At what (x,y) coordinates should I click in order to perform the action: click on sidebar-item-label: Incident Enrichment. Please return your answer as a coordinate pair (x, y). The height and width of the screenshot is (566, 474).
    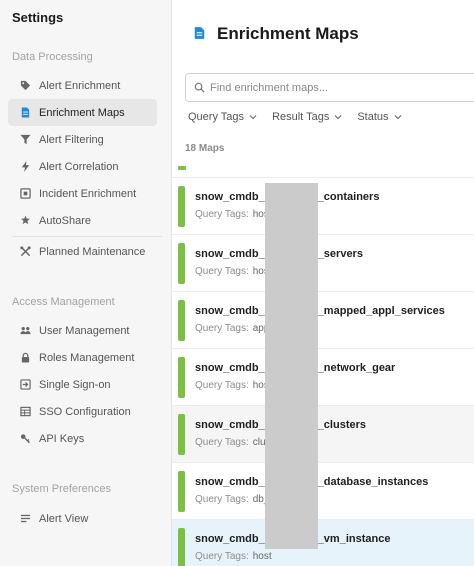
    Looking at the image, I should click on (88, 193).